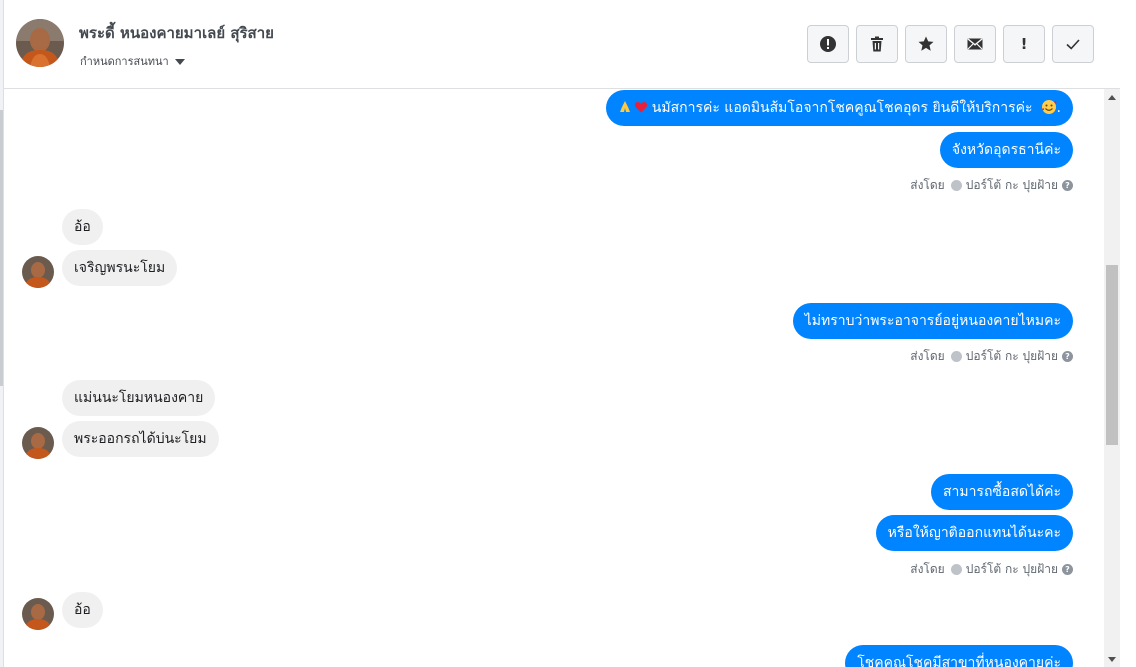 The width and height of the screenshot is (1136, 667). I want to click on assign-conversation-dropdown: กำหนดการสนทนา, so click(132, 61).